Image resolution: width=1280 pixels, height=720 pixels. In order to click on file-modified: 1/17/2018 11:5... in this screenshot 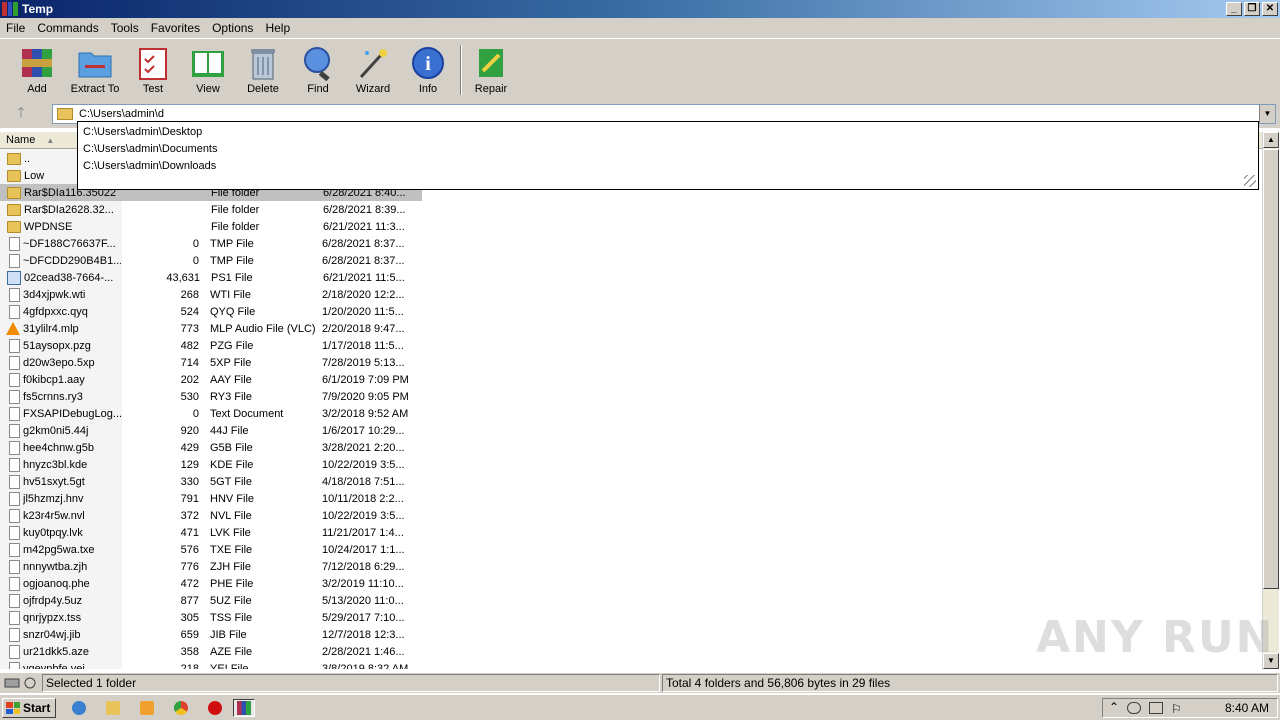, I will do `click(363, 345)`.